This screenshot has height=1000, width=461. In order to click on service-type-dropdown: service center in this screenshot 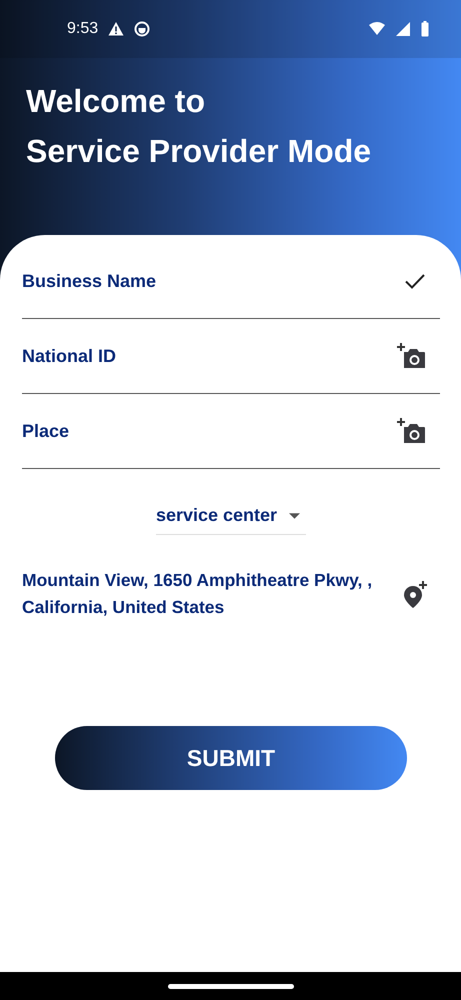, I will do `click(231, 520)`.